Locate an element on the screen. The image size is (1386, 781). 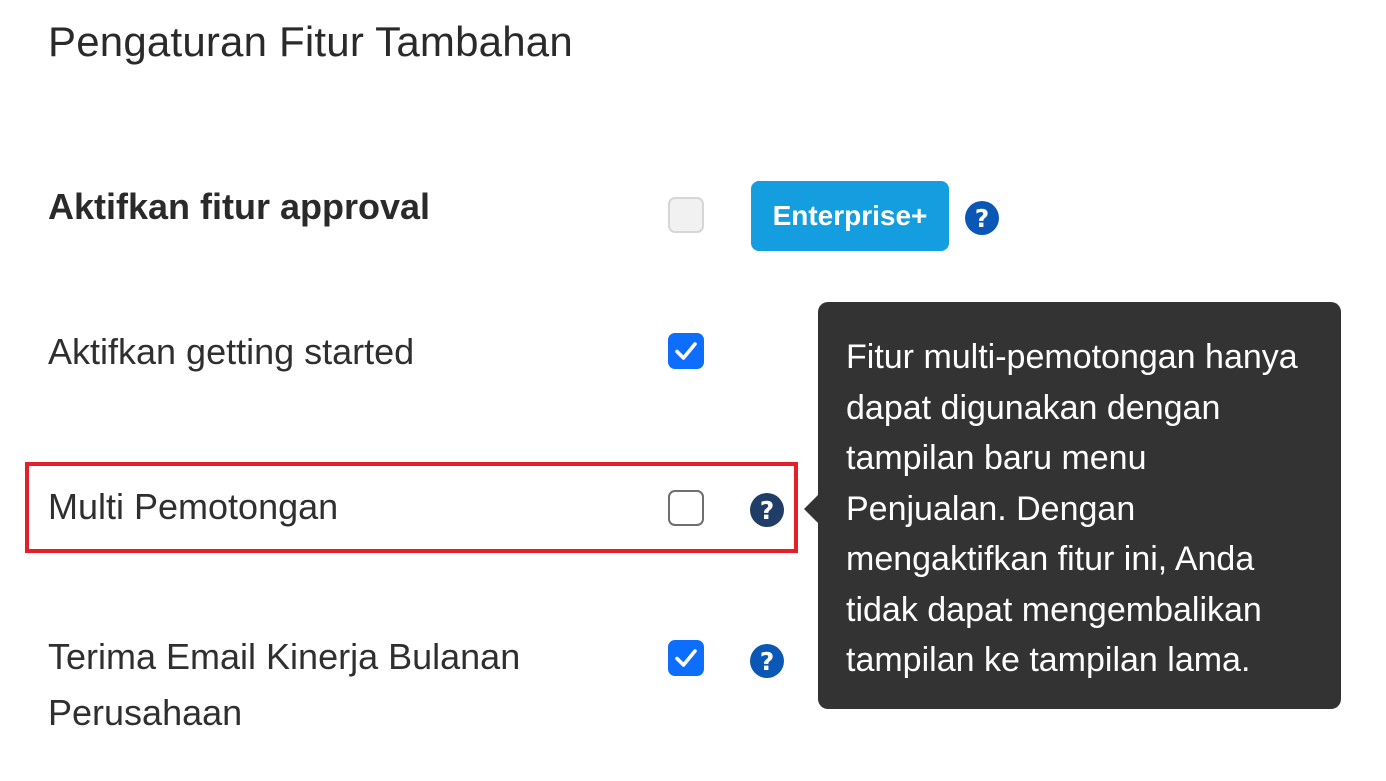
multi-pemotongan-checkbox is located at coordinates (686, 508).